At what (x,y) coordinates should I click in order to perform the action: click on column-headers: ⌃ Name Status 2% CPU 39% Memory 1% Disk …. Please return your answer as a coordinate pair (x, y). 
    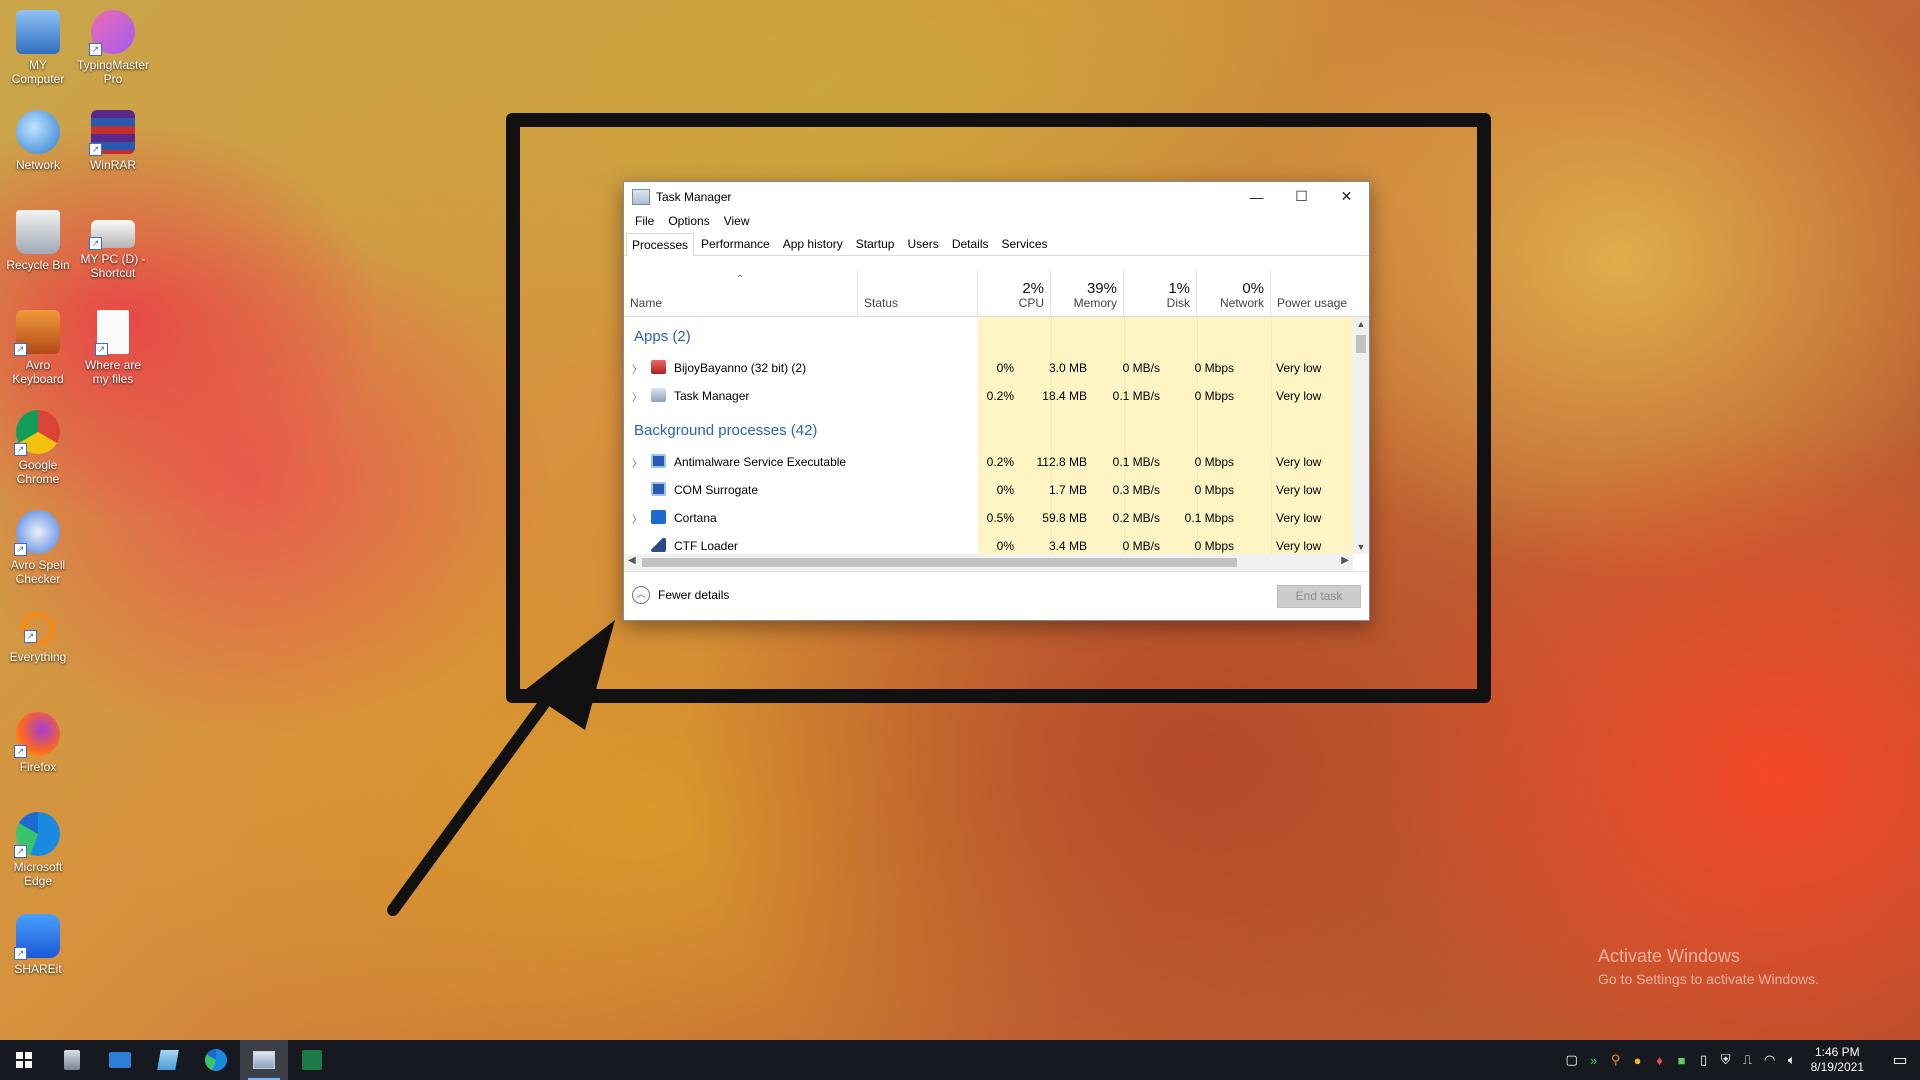
    Looking at the image, I should click on (996, 293).